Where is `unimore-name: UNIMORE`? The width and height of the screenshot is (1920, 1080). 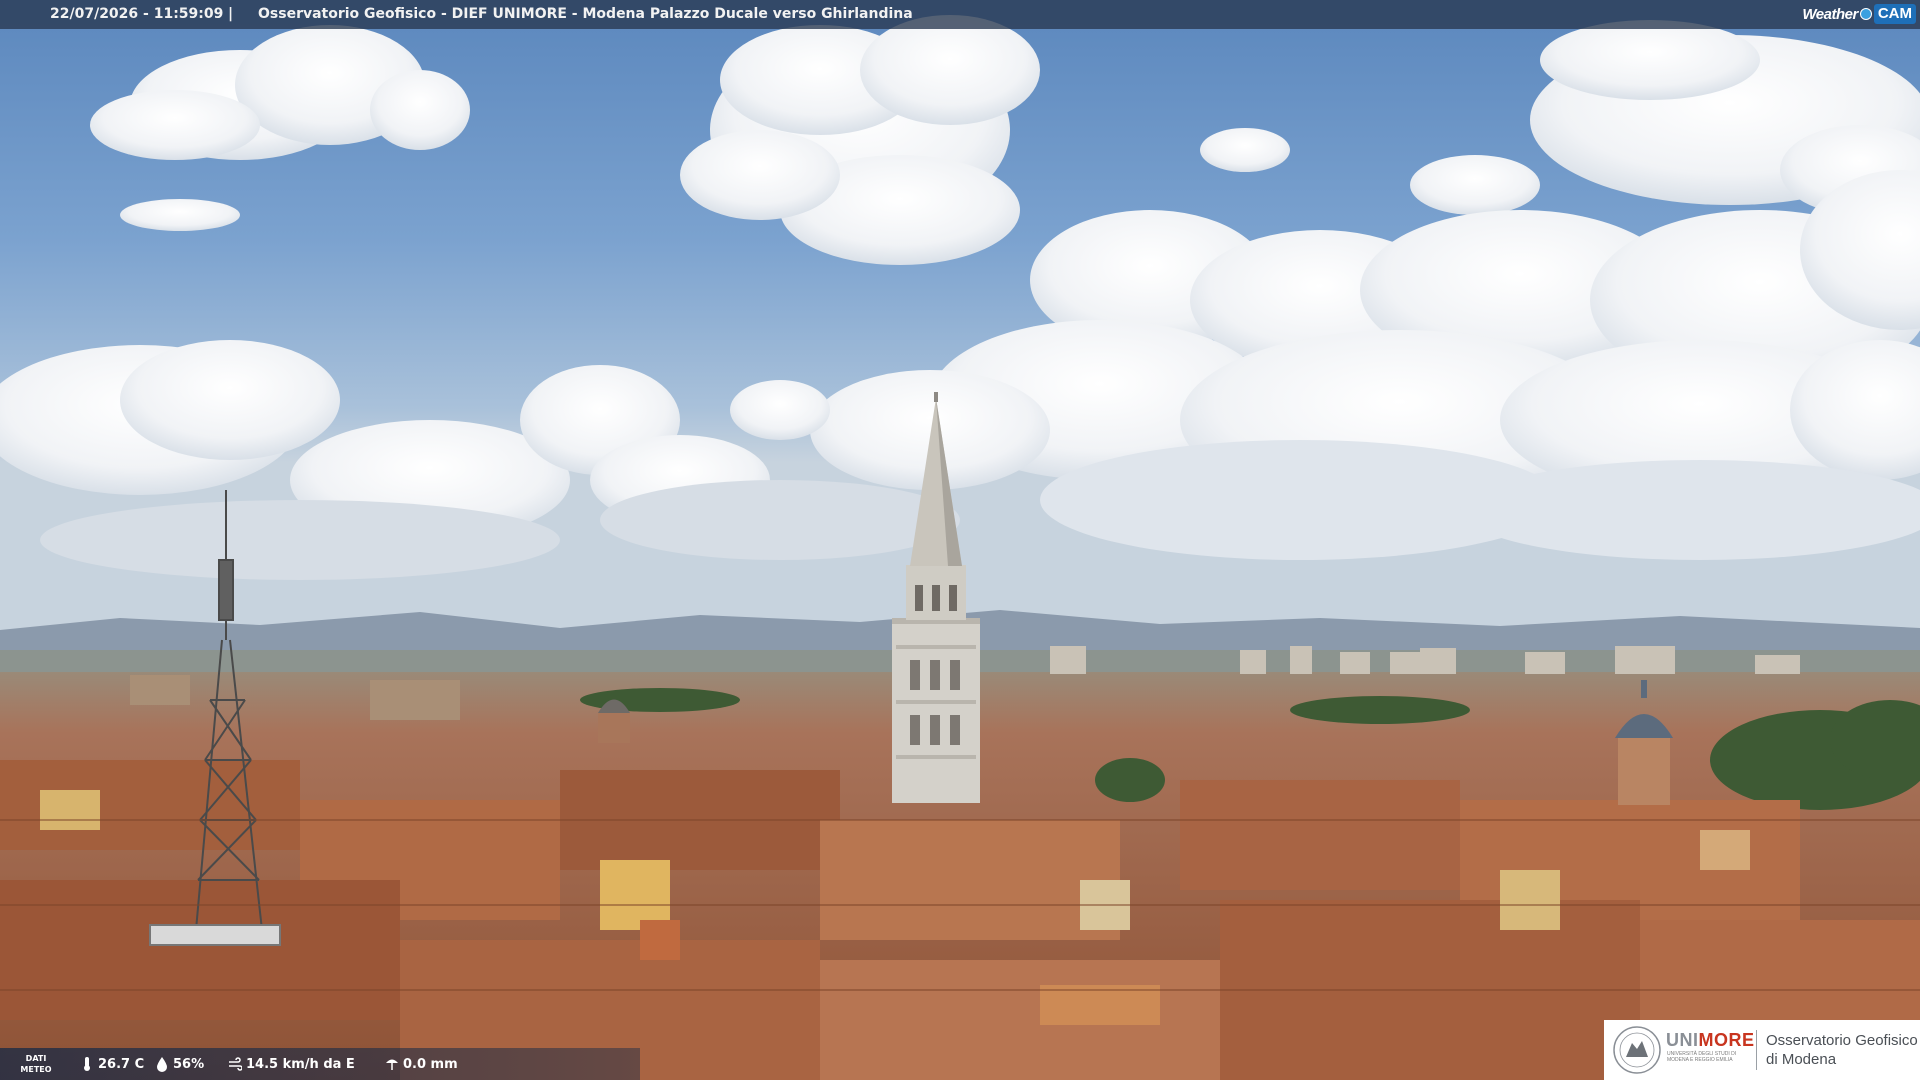 unimore-name: UNIMORE is located at coordinates (1710, 1040).